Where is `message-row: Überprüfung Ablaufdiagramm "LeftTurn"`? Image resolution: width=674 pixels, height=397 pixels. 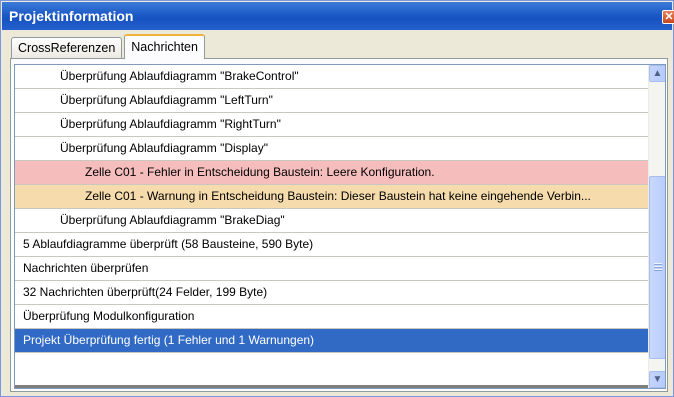
message-row: Überprüfung Ablaufdiagramm "LeftTurn" is located at coordinates (331, 101).